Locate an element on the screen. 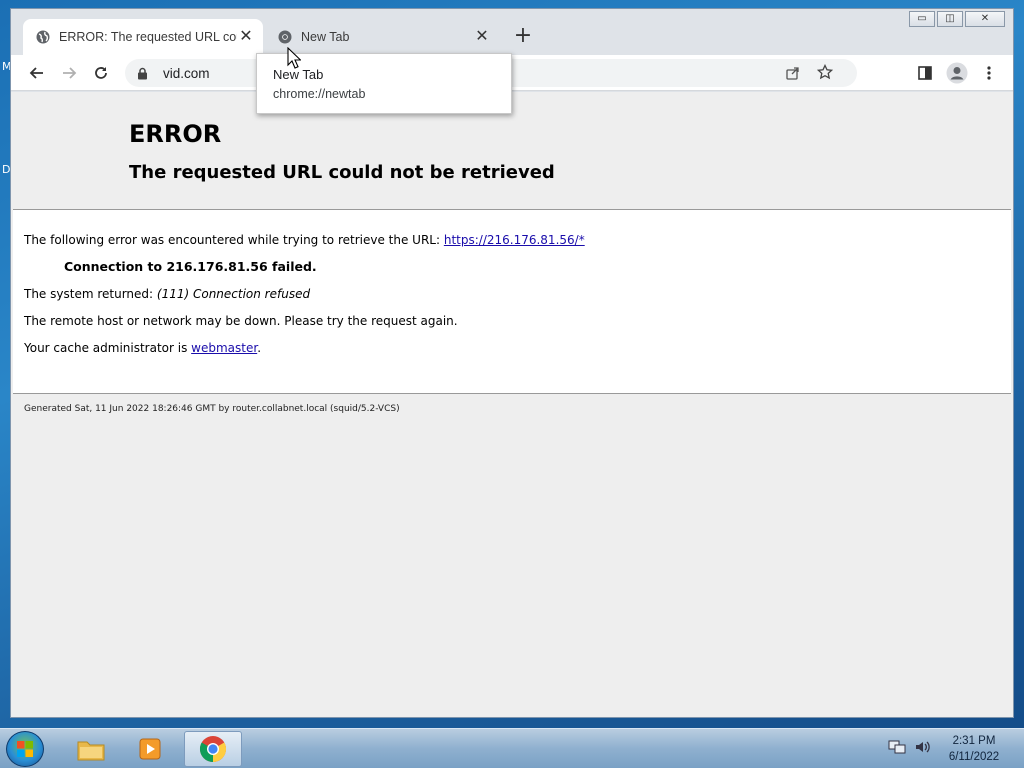  tab-title: New Tab is located at coordinates (325, 37).